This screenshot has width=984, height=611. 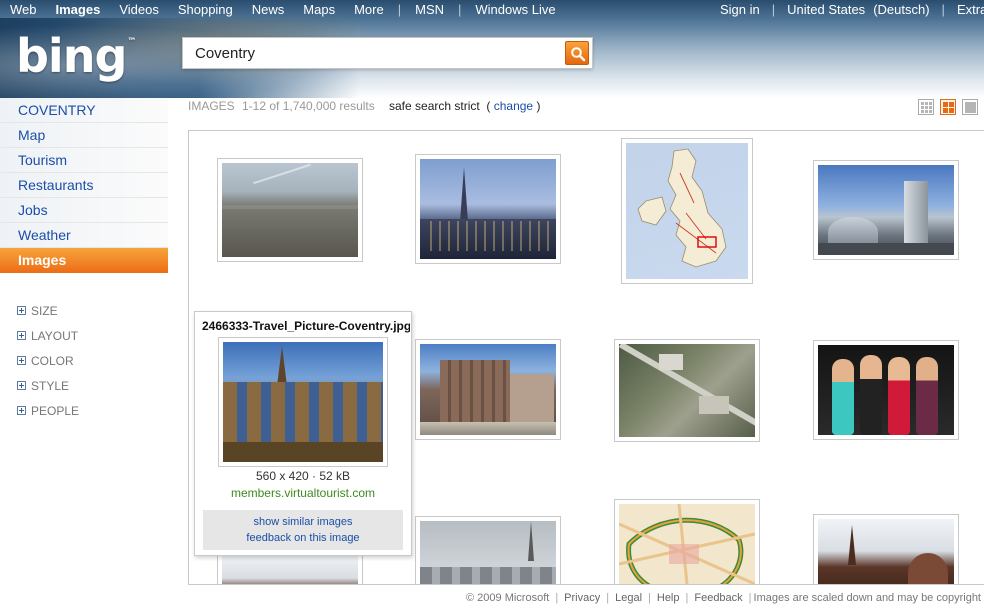 I want to click on sidebar-item-map: Map, so click(x=84, y=135).